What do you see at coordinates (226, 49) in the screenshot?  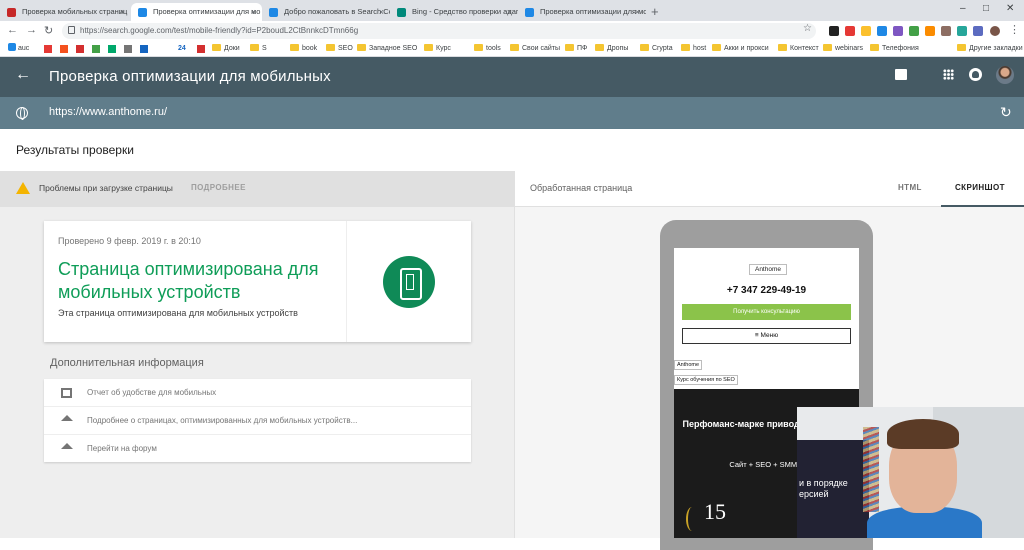 I see `bookmark-folder: Доки` at bounding box center [226, 49].